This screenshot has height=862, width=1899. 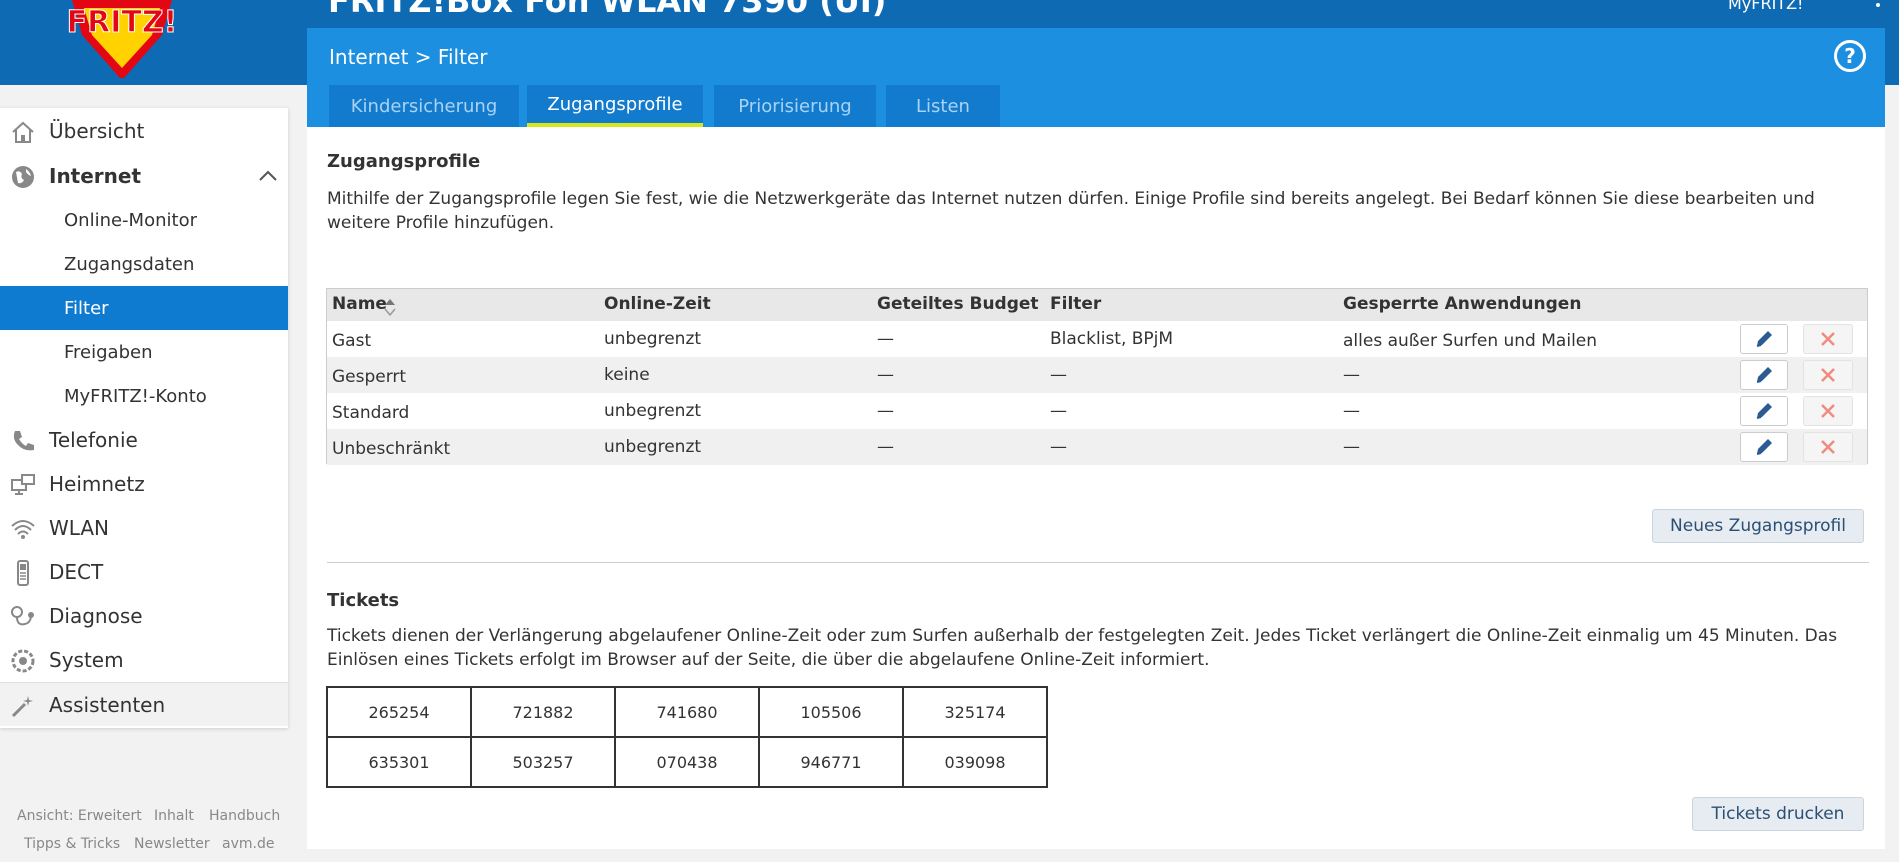 I want to click on cell-name: Gesperrt, so click(x=369, y=377).